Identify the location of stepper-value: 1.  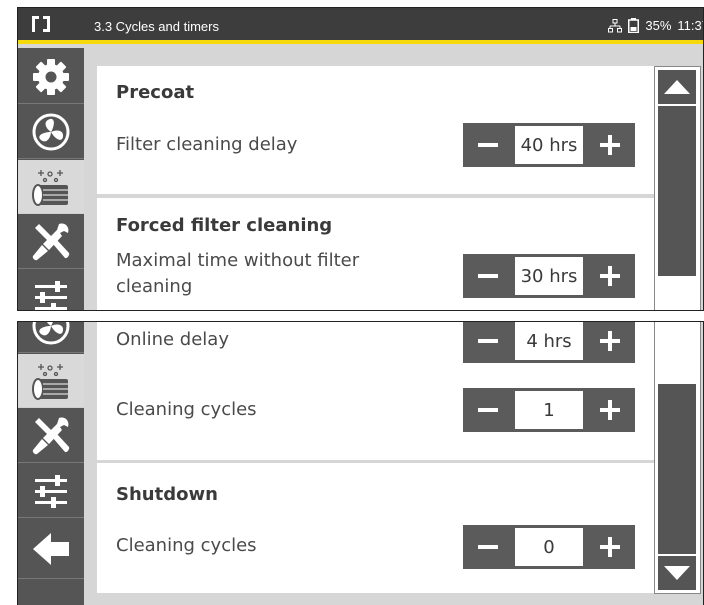
(549, 410).